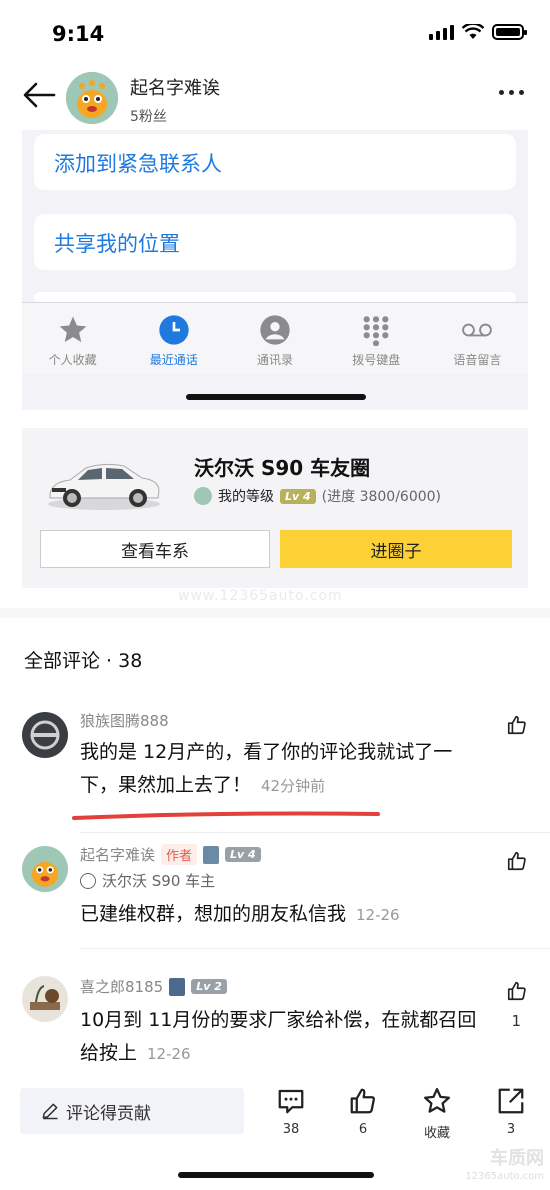 The height and width of the screenshot is (1190, 550). I want to click on tab-contacts: 通讯录, so click(274, 338).